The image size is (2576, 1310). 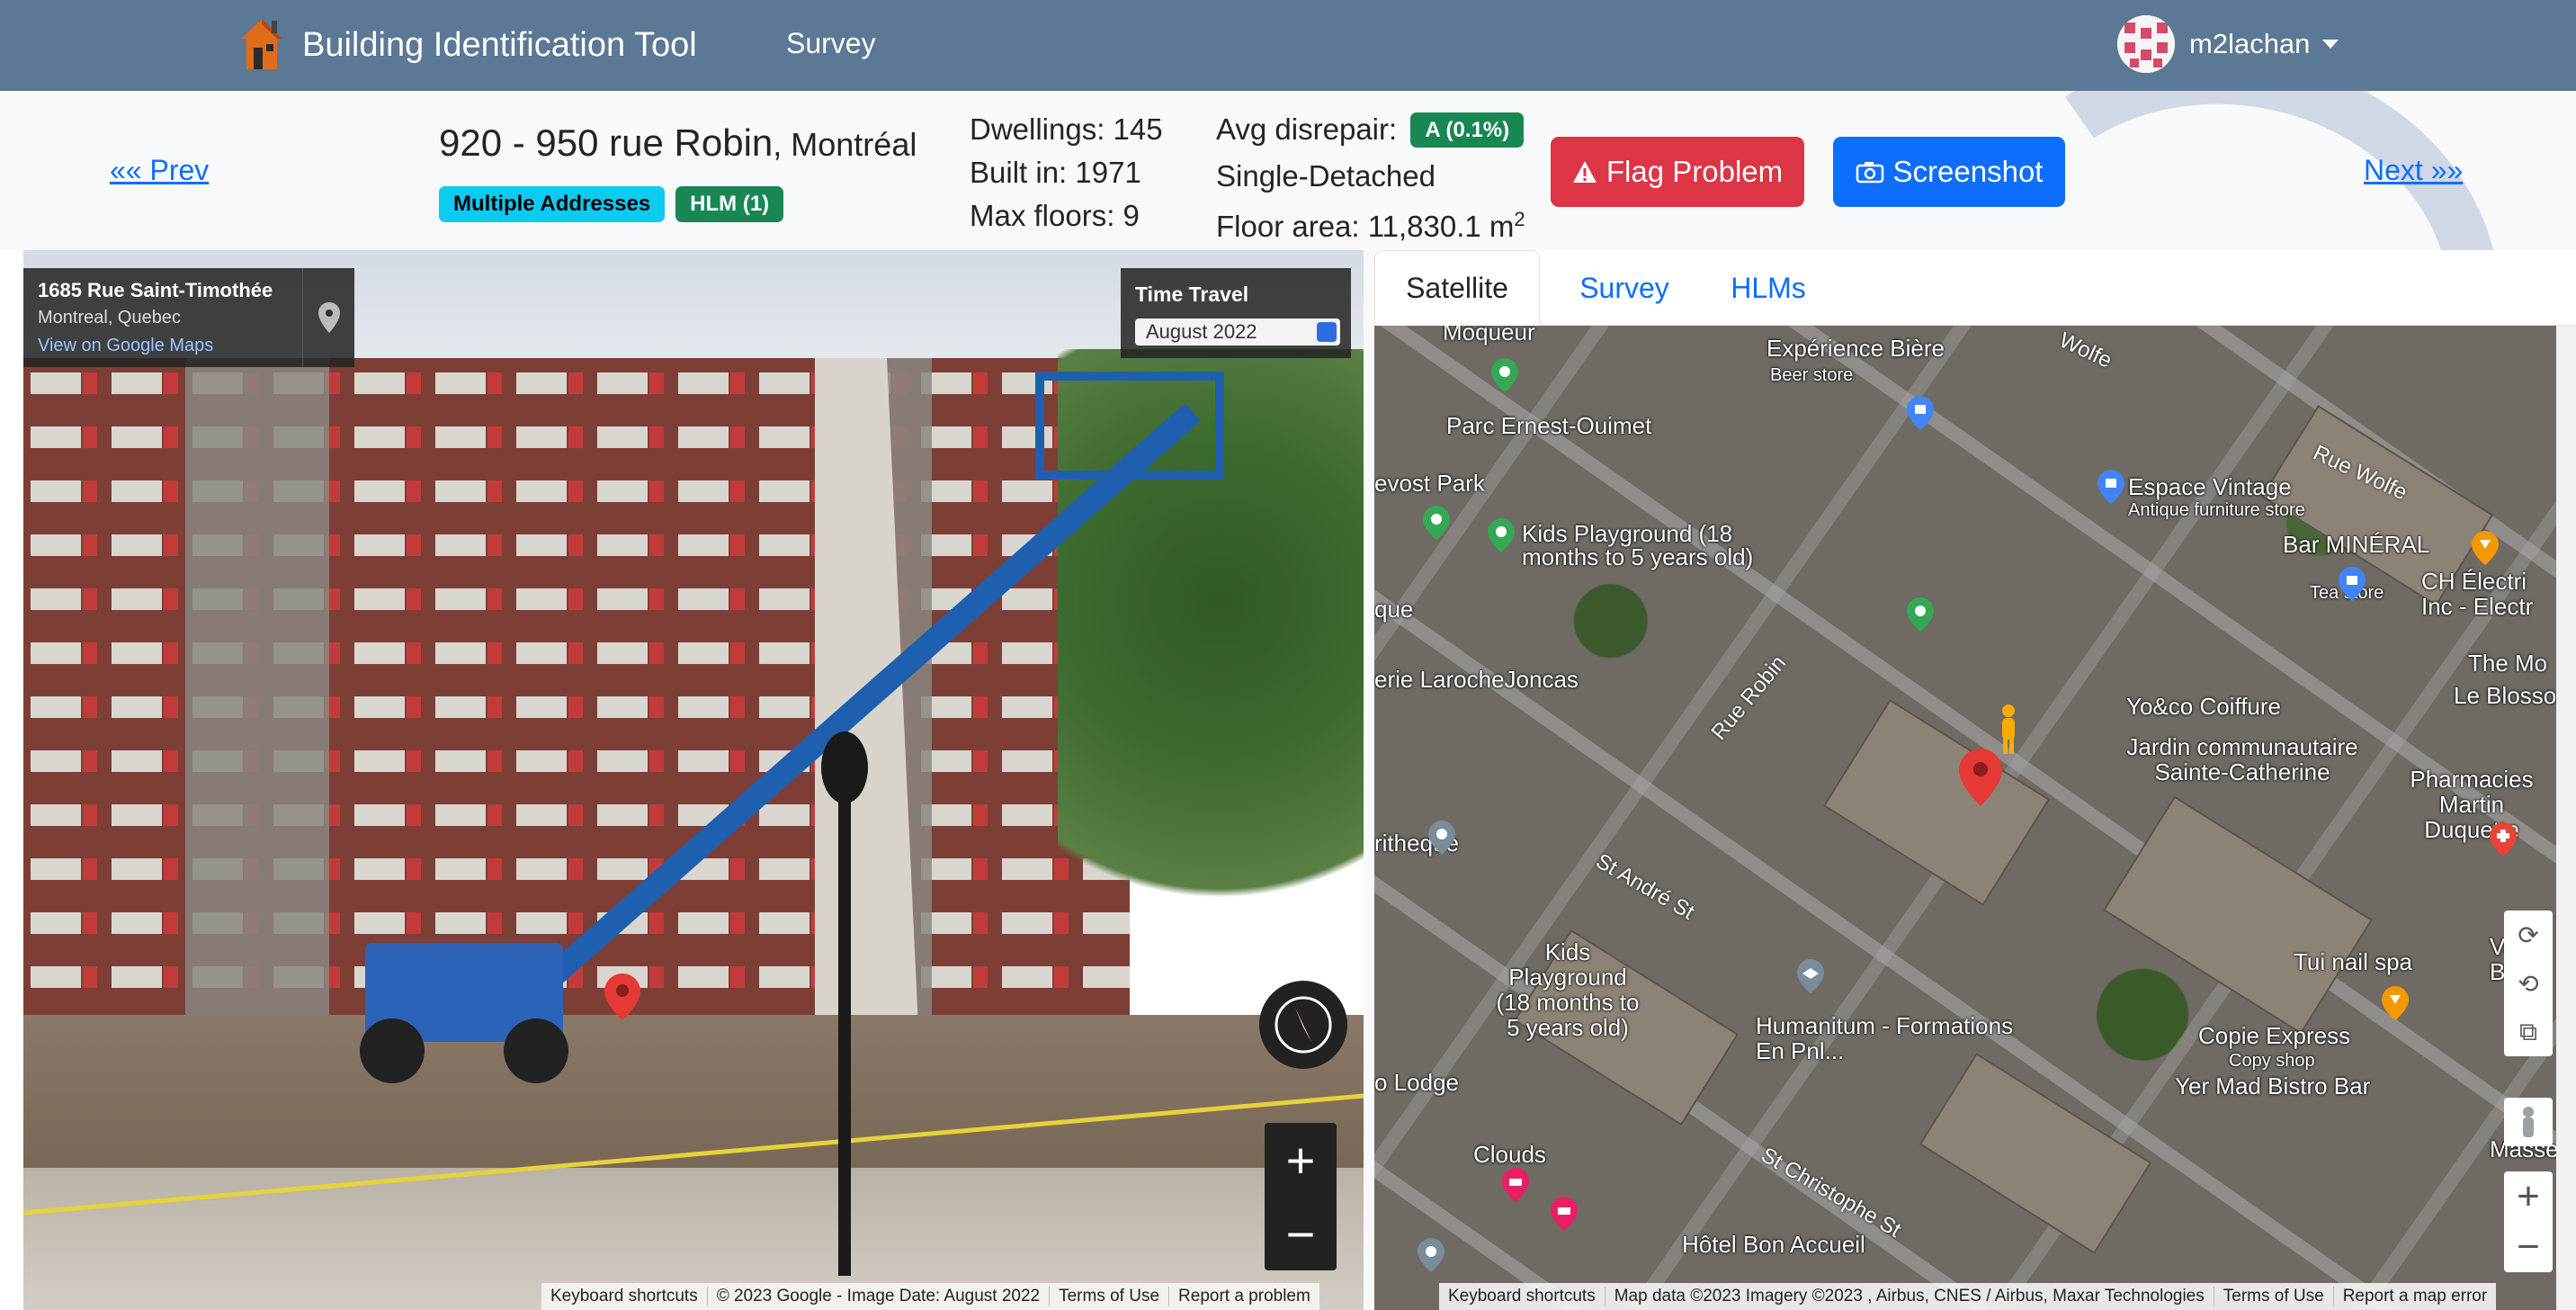 What do you see at coordinates (1301, 1233) in the screenshot?
I see `zoom-out-button: −` at bounding box center [1301, 1233].